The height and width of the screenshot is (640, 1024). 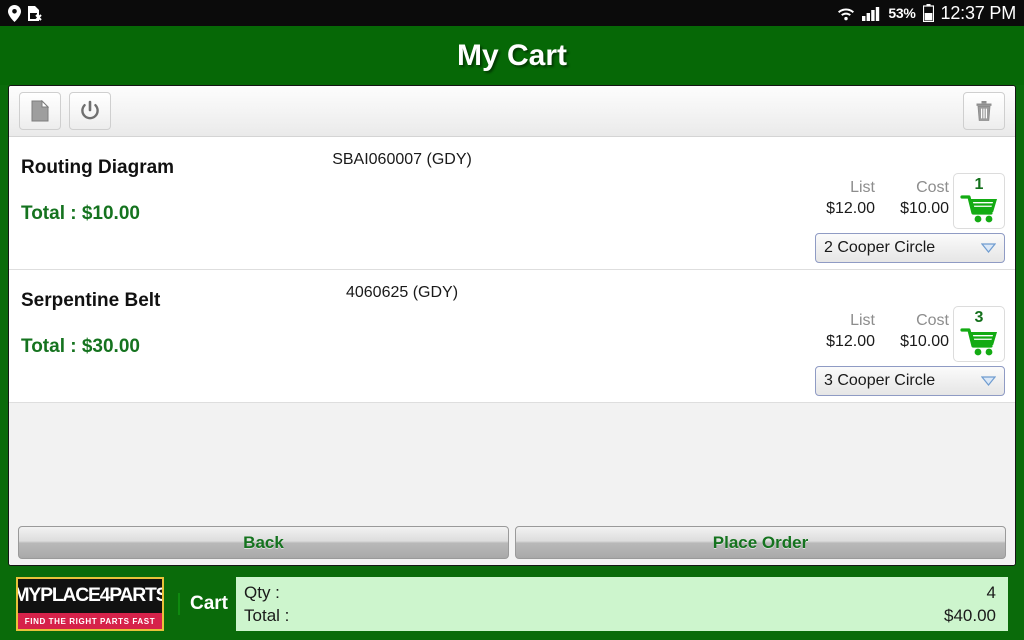 I want to click on document-icon, so click(x=40, y=111).